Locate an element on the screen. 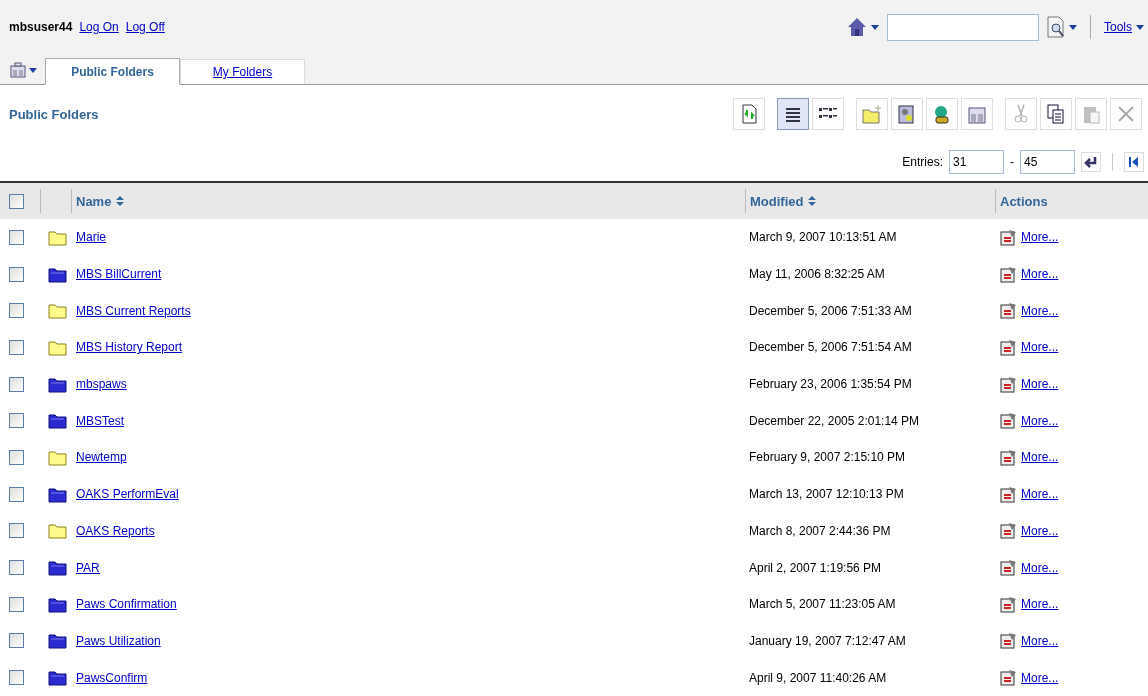 The image size is (1148, 696). home-icon is located at coordinates (857, 27).